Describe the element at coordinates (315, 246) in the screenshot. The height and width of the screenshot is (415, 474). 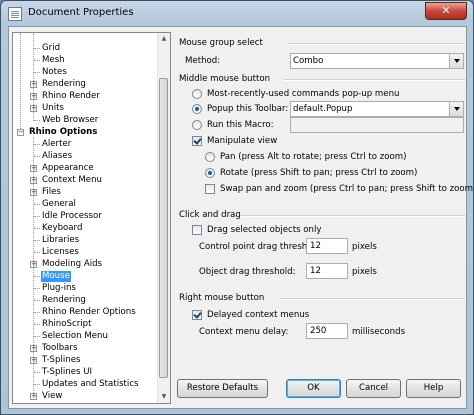
I see `cp-threshold-value: 12` at that location.